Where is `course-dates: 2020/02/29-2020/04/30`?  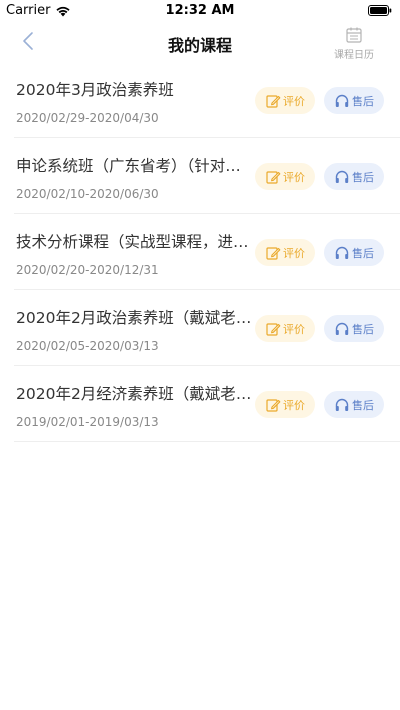
course-dates: 2020/02/29-2020/04/30 is located at coordinates (87, 118).